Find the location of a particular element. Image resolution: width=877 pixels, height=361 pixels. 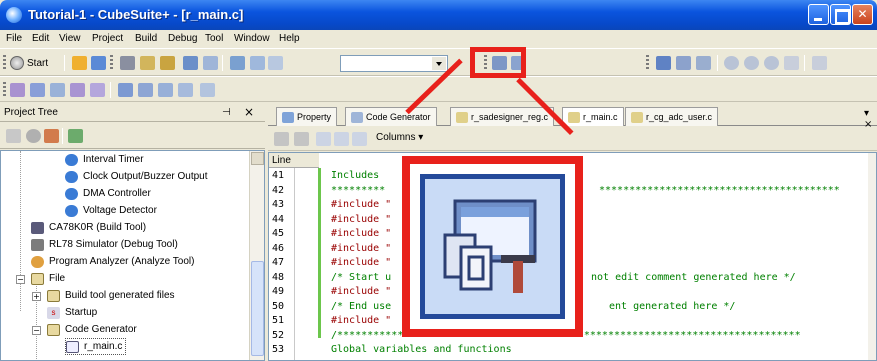

sort-icon is located at coordinates (13, 136).